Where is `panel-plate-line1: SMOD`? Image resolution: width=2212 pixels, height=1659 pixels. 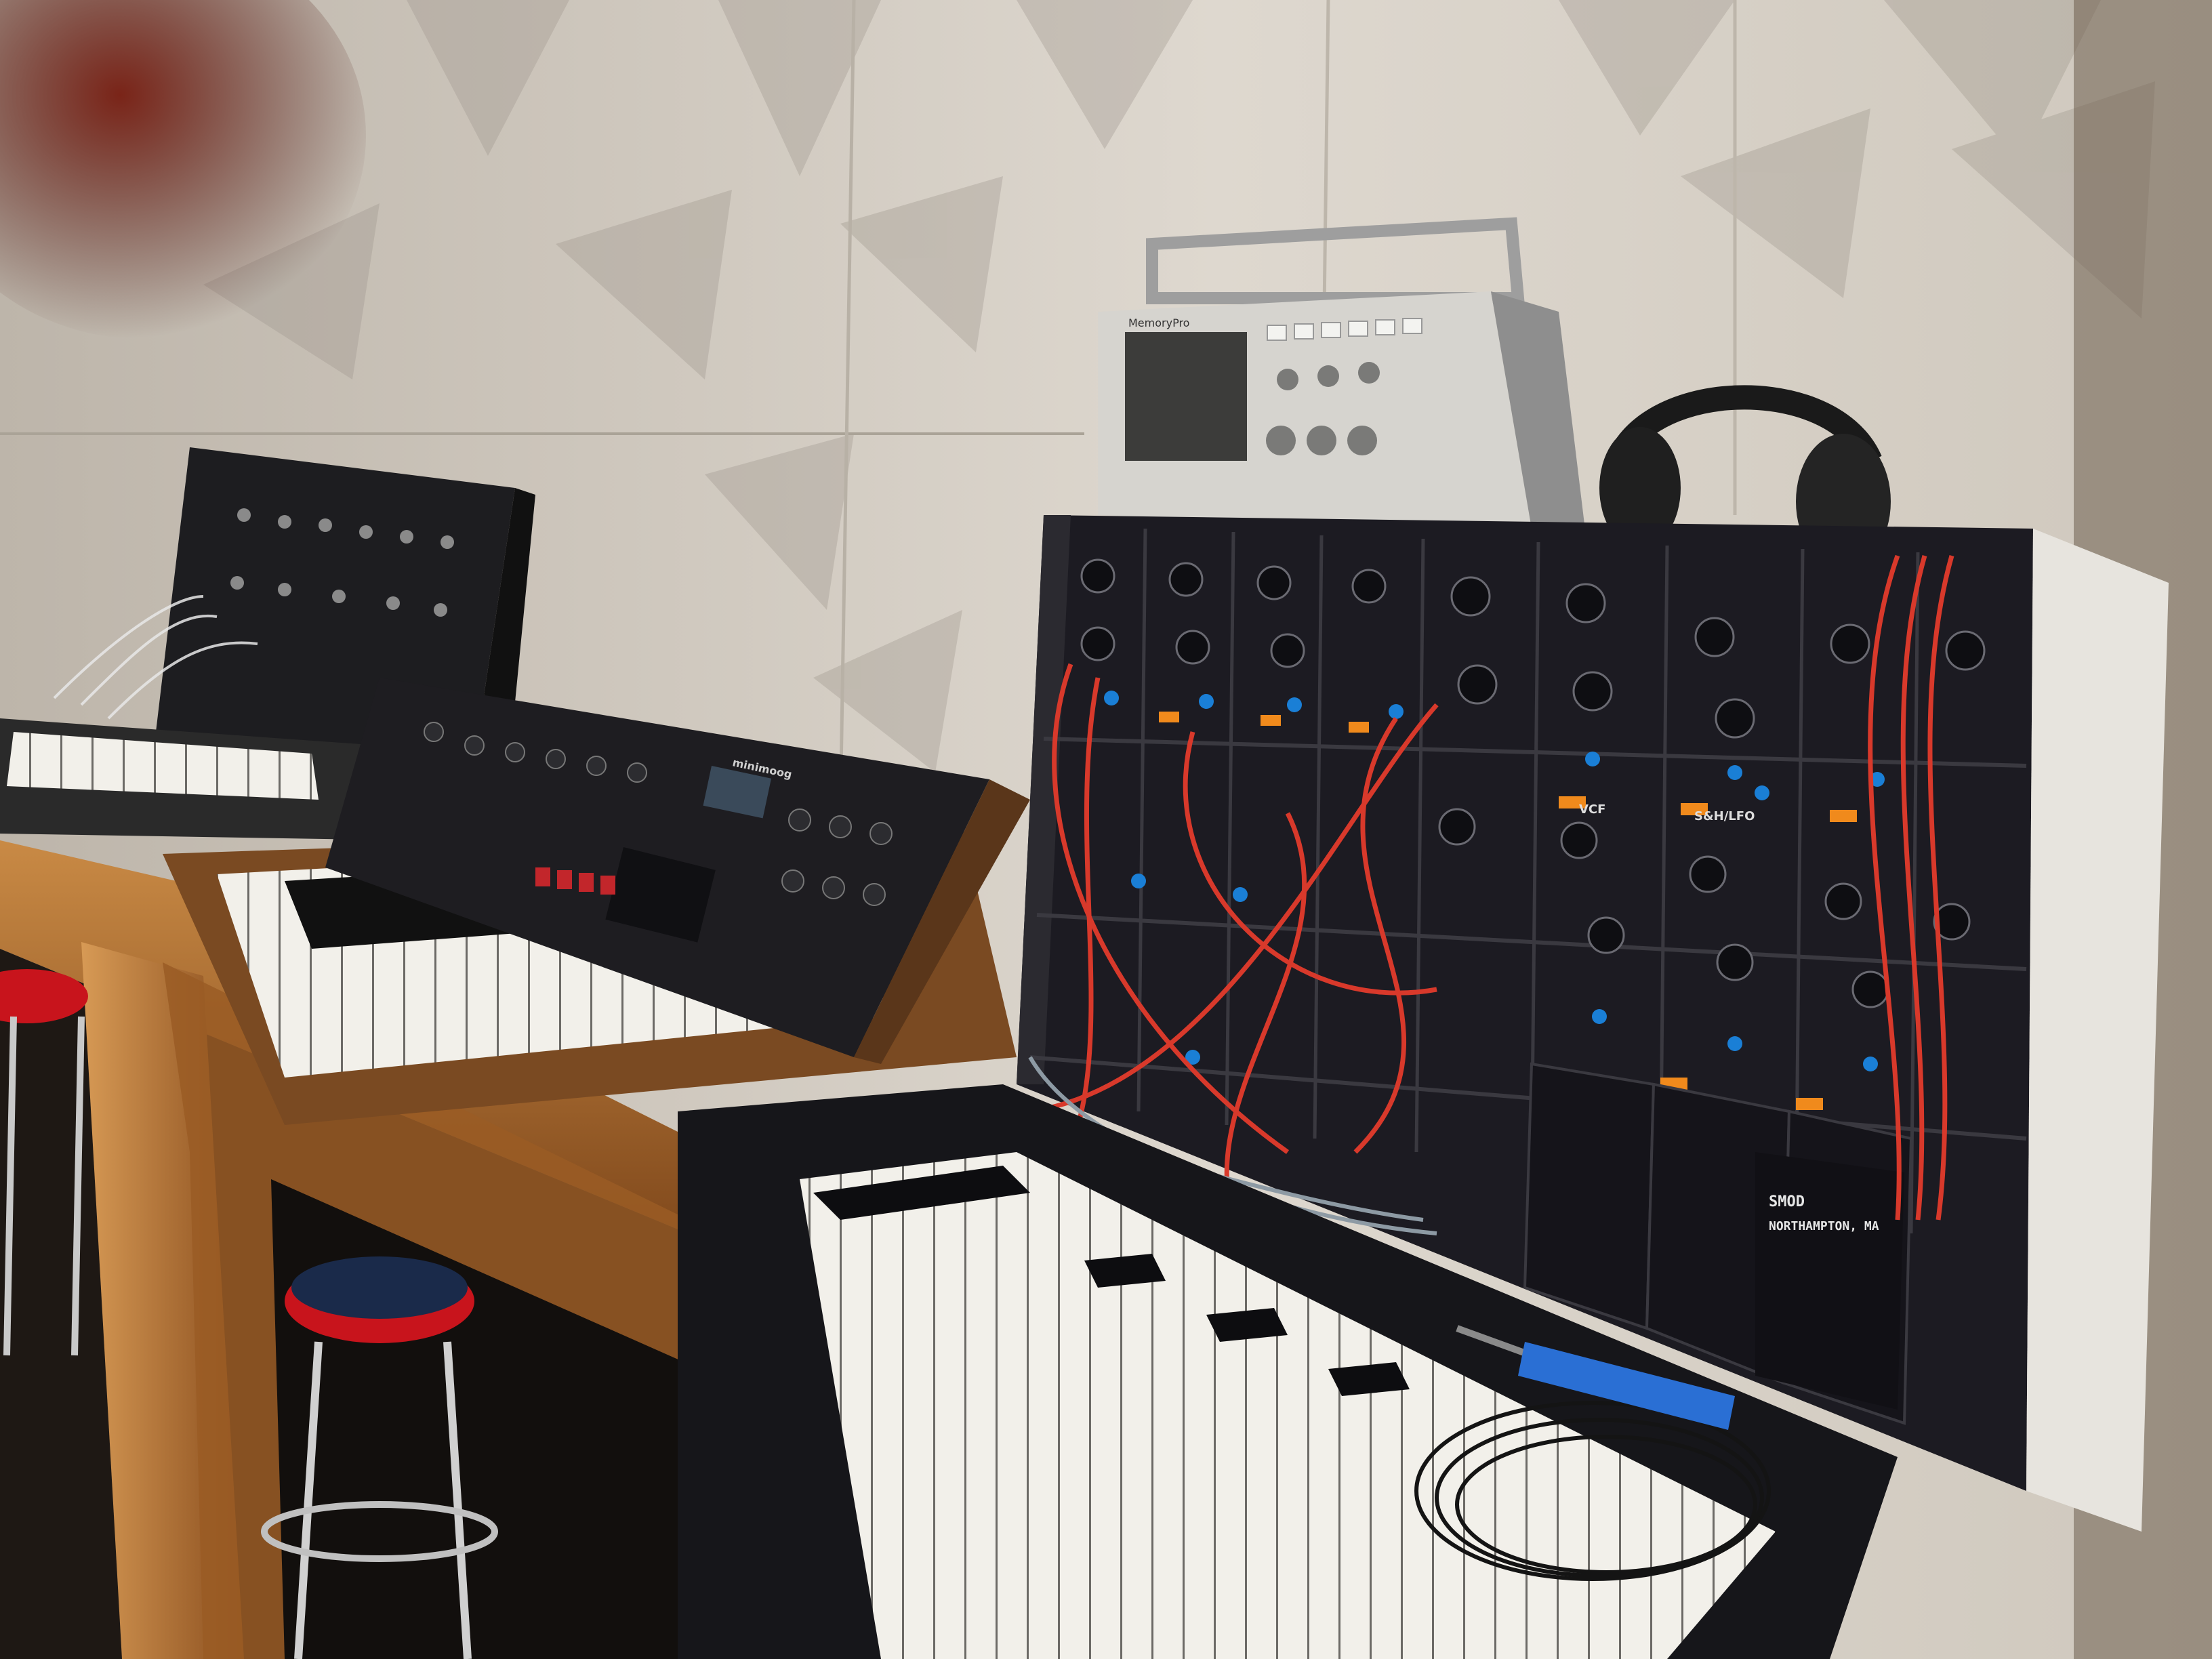
panel-plate-line1: SMOD is located at coordinates (1787, 1201).